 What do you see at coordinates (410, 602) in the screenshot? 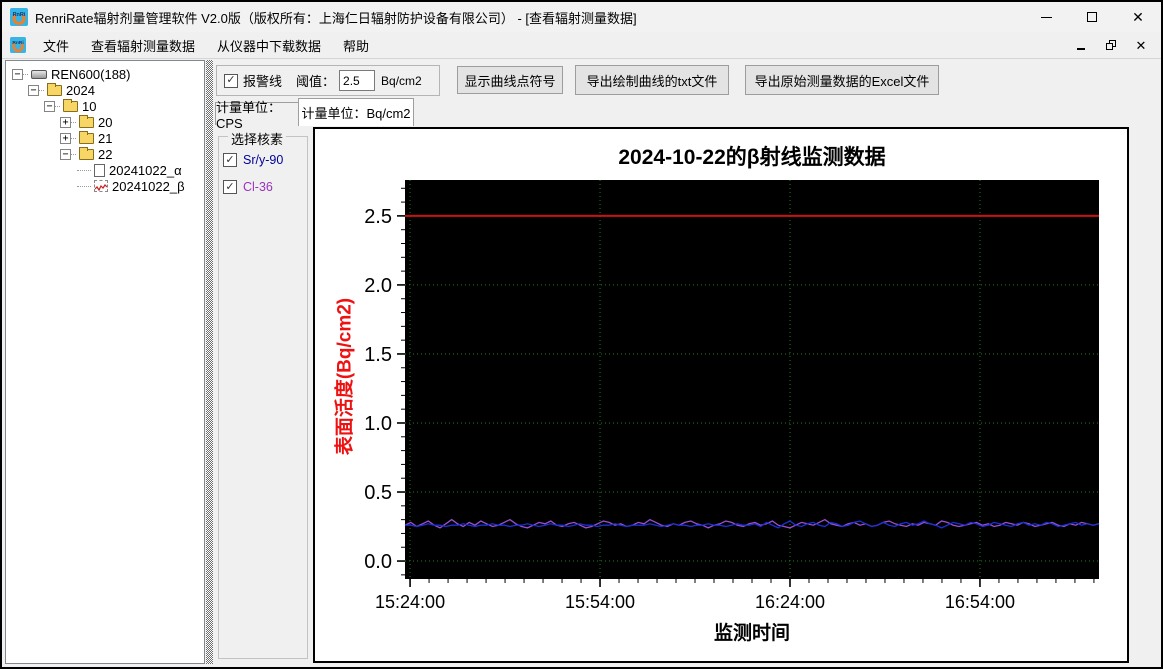
I see `svg-text: 15:24:00` at bounding box center [410, 602].